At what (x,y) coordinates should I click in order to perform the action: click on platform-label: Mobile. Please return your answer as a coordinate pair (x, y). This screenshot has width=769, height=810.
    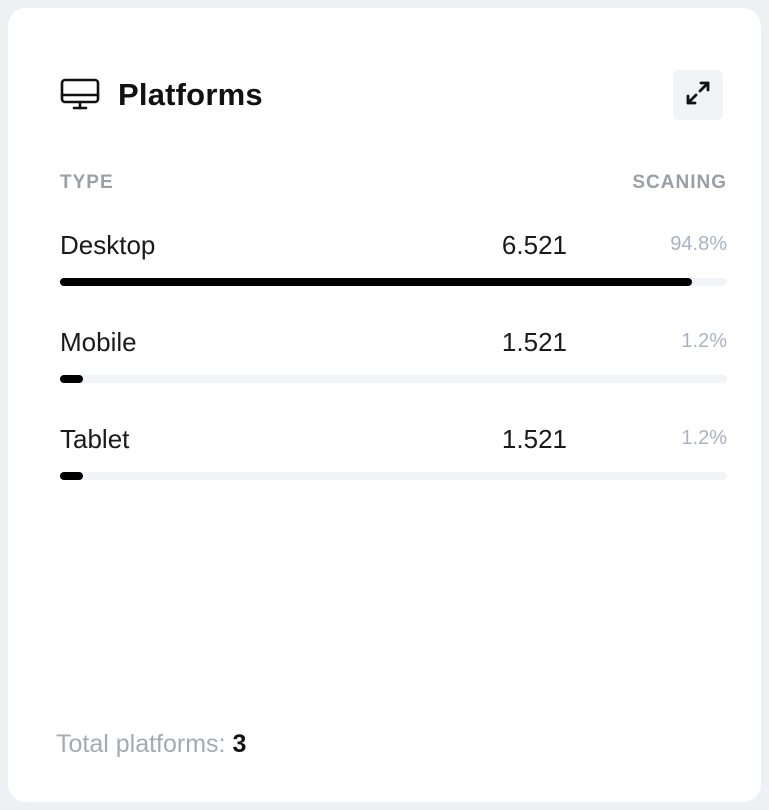
    Looking at the image, I should click on (98, 342).